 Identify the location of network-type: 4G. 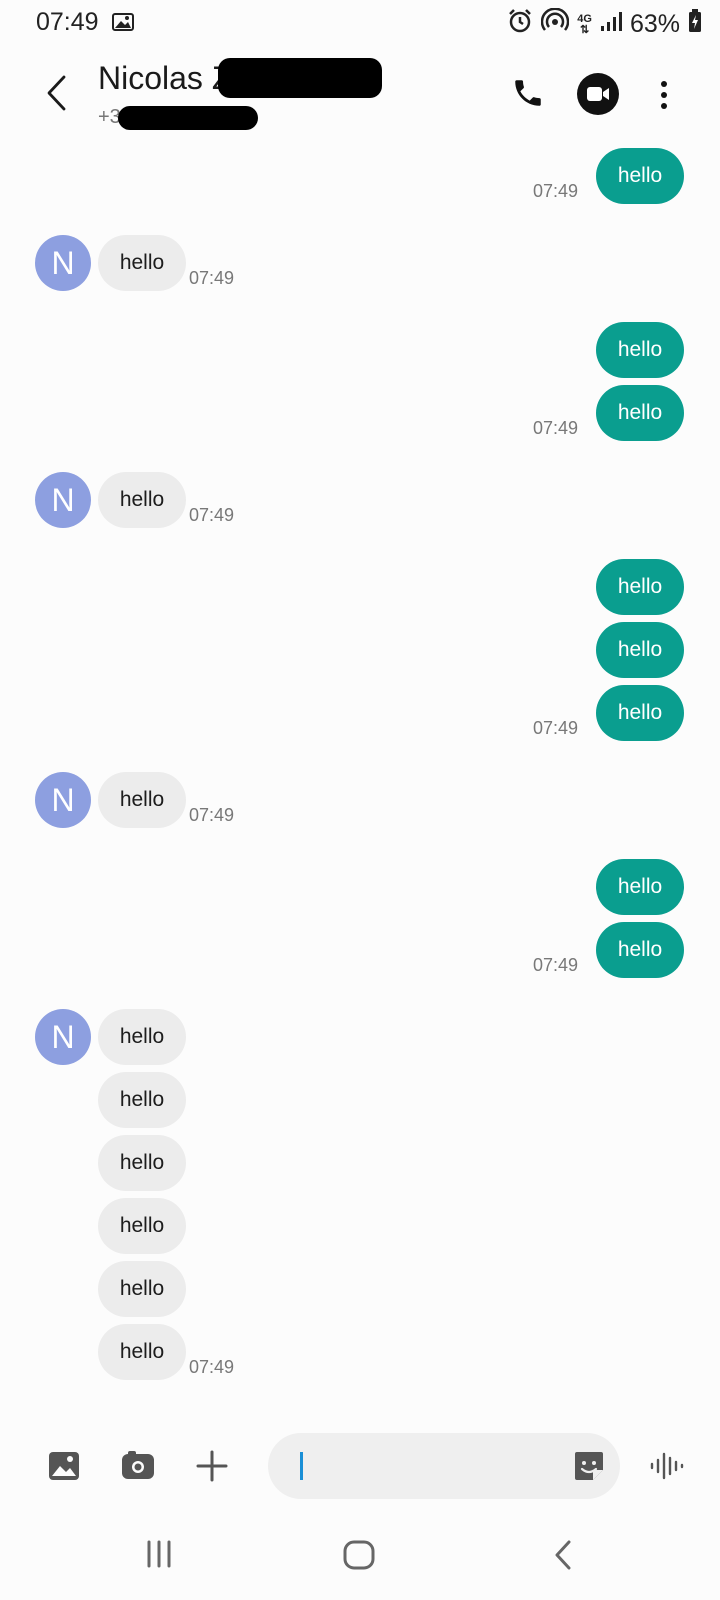
(584, 18).